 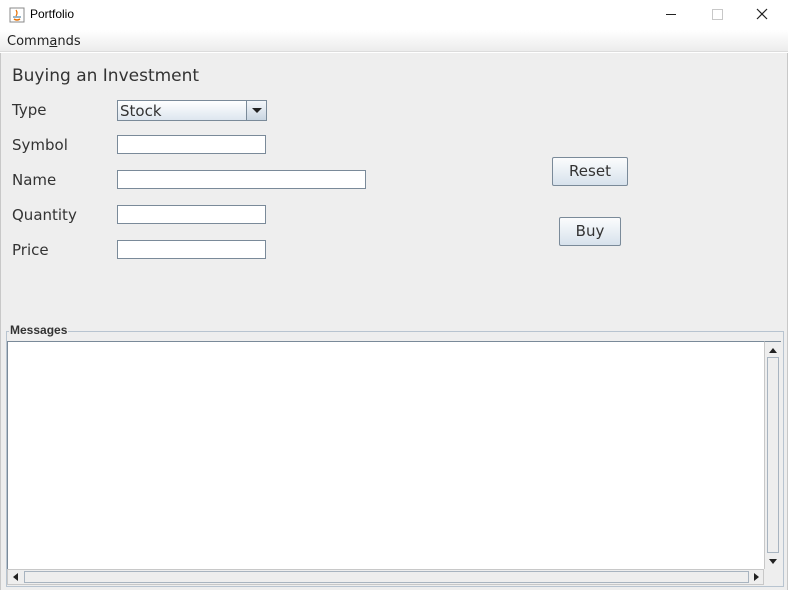 I want to click on type-combobox: Stock, so click(x=192, y=110).